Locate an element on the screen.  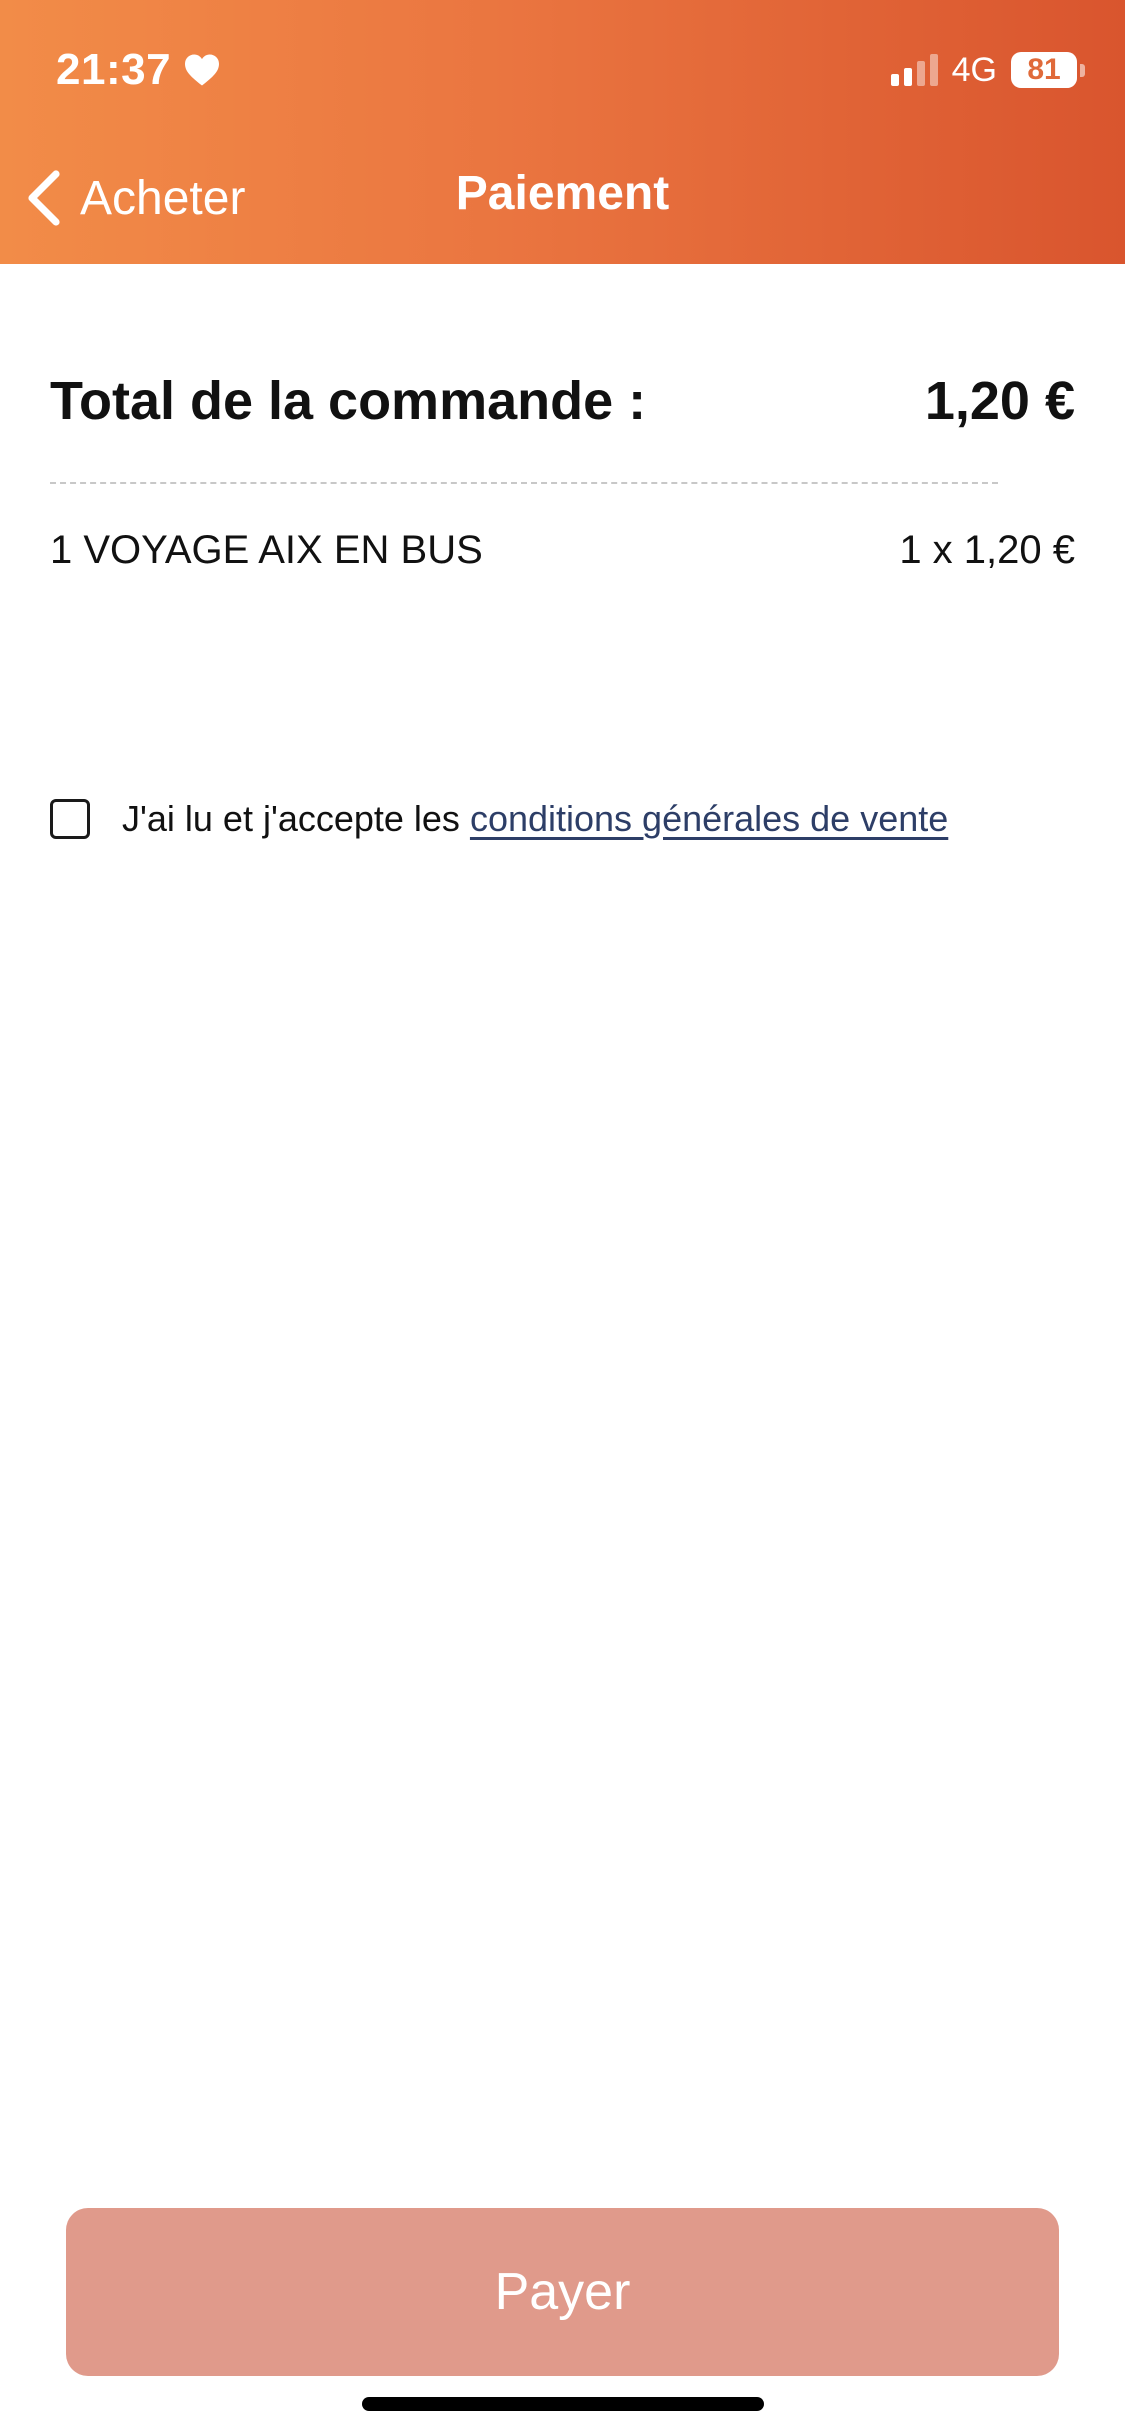
network-type: 4G is located at coordinates (974, 69).